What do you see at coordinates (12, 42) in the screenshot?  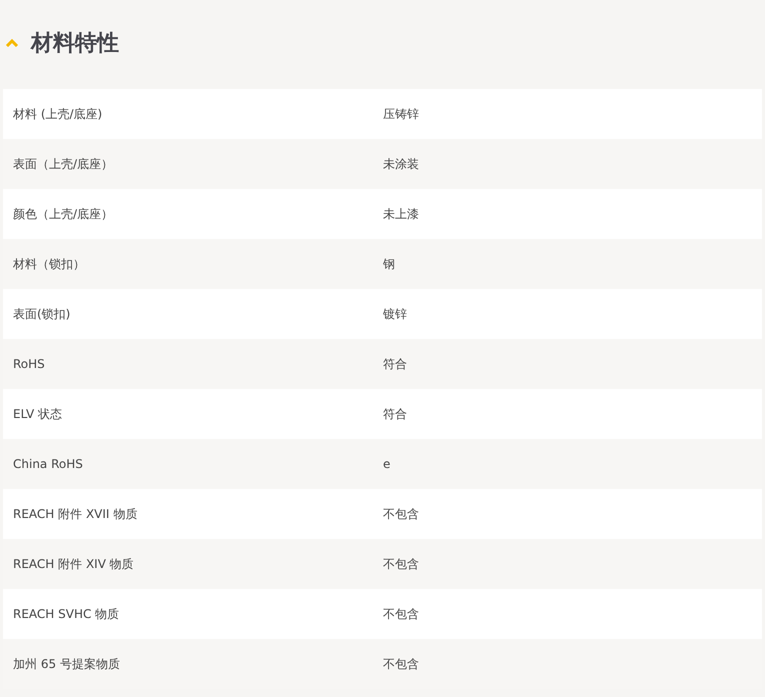 I see `chevron-icon` at bounding box center [12, 42].